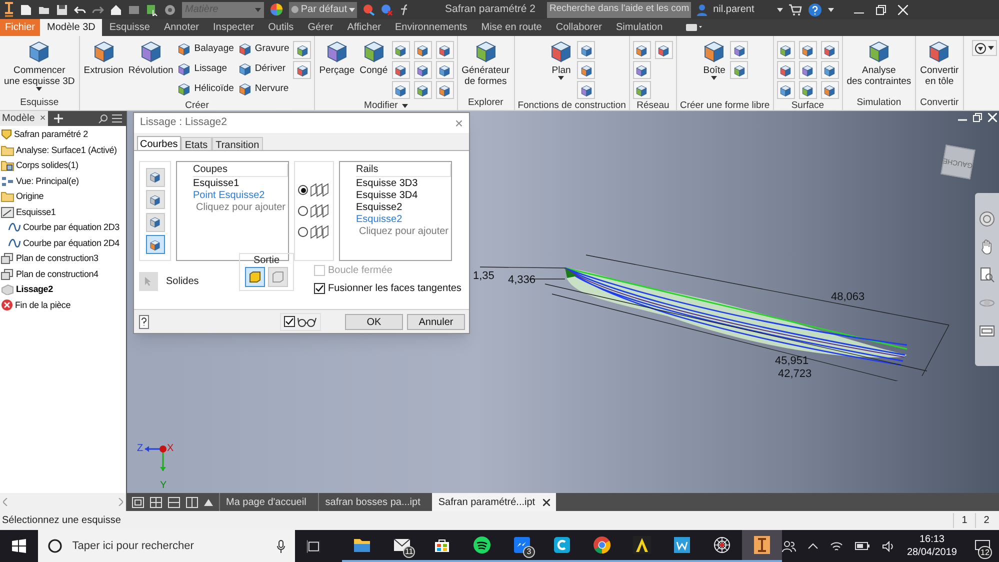  What do you see at coordinates (57, 259) in the screenshot?
I see `tree-item: Plan de construction3` at bounding box center [57, 259].